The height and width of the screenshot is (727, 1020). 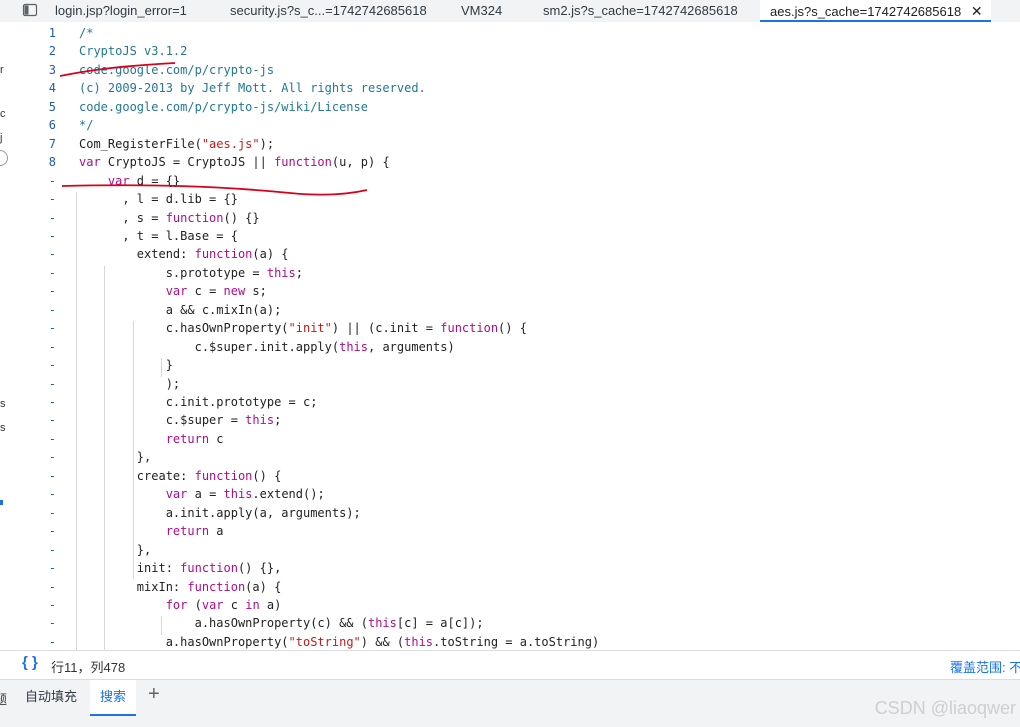 I want to click on code-line: , t = l.Base = {, so click(x=158, y=235).